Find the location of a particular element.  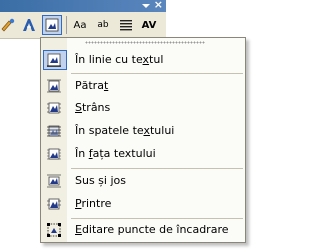

text-wrapping-button is located at coordinates (52, 25).